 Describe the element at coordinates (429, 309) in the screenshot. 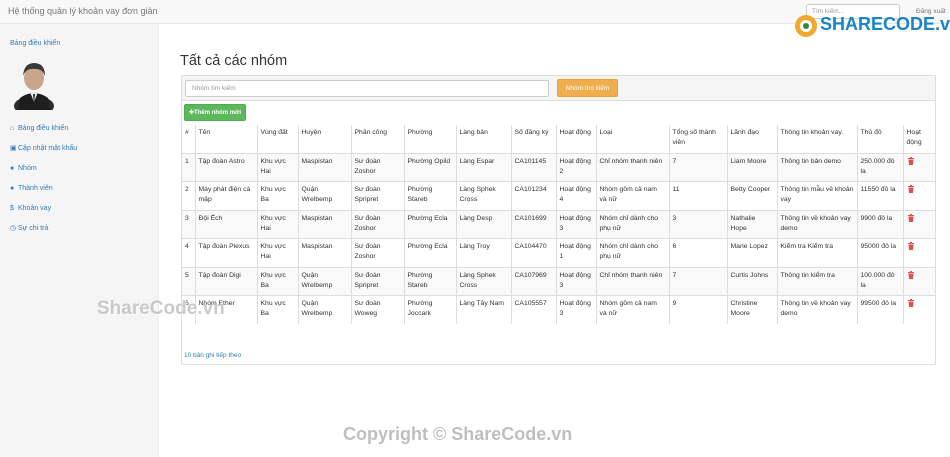

I see `table-cell: Phường Joccark` at that location.